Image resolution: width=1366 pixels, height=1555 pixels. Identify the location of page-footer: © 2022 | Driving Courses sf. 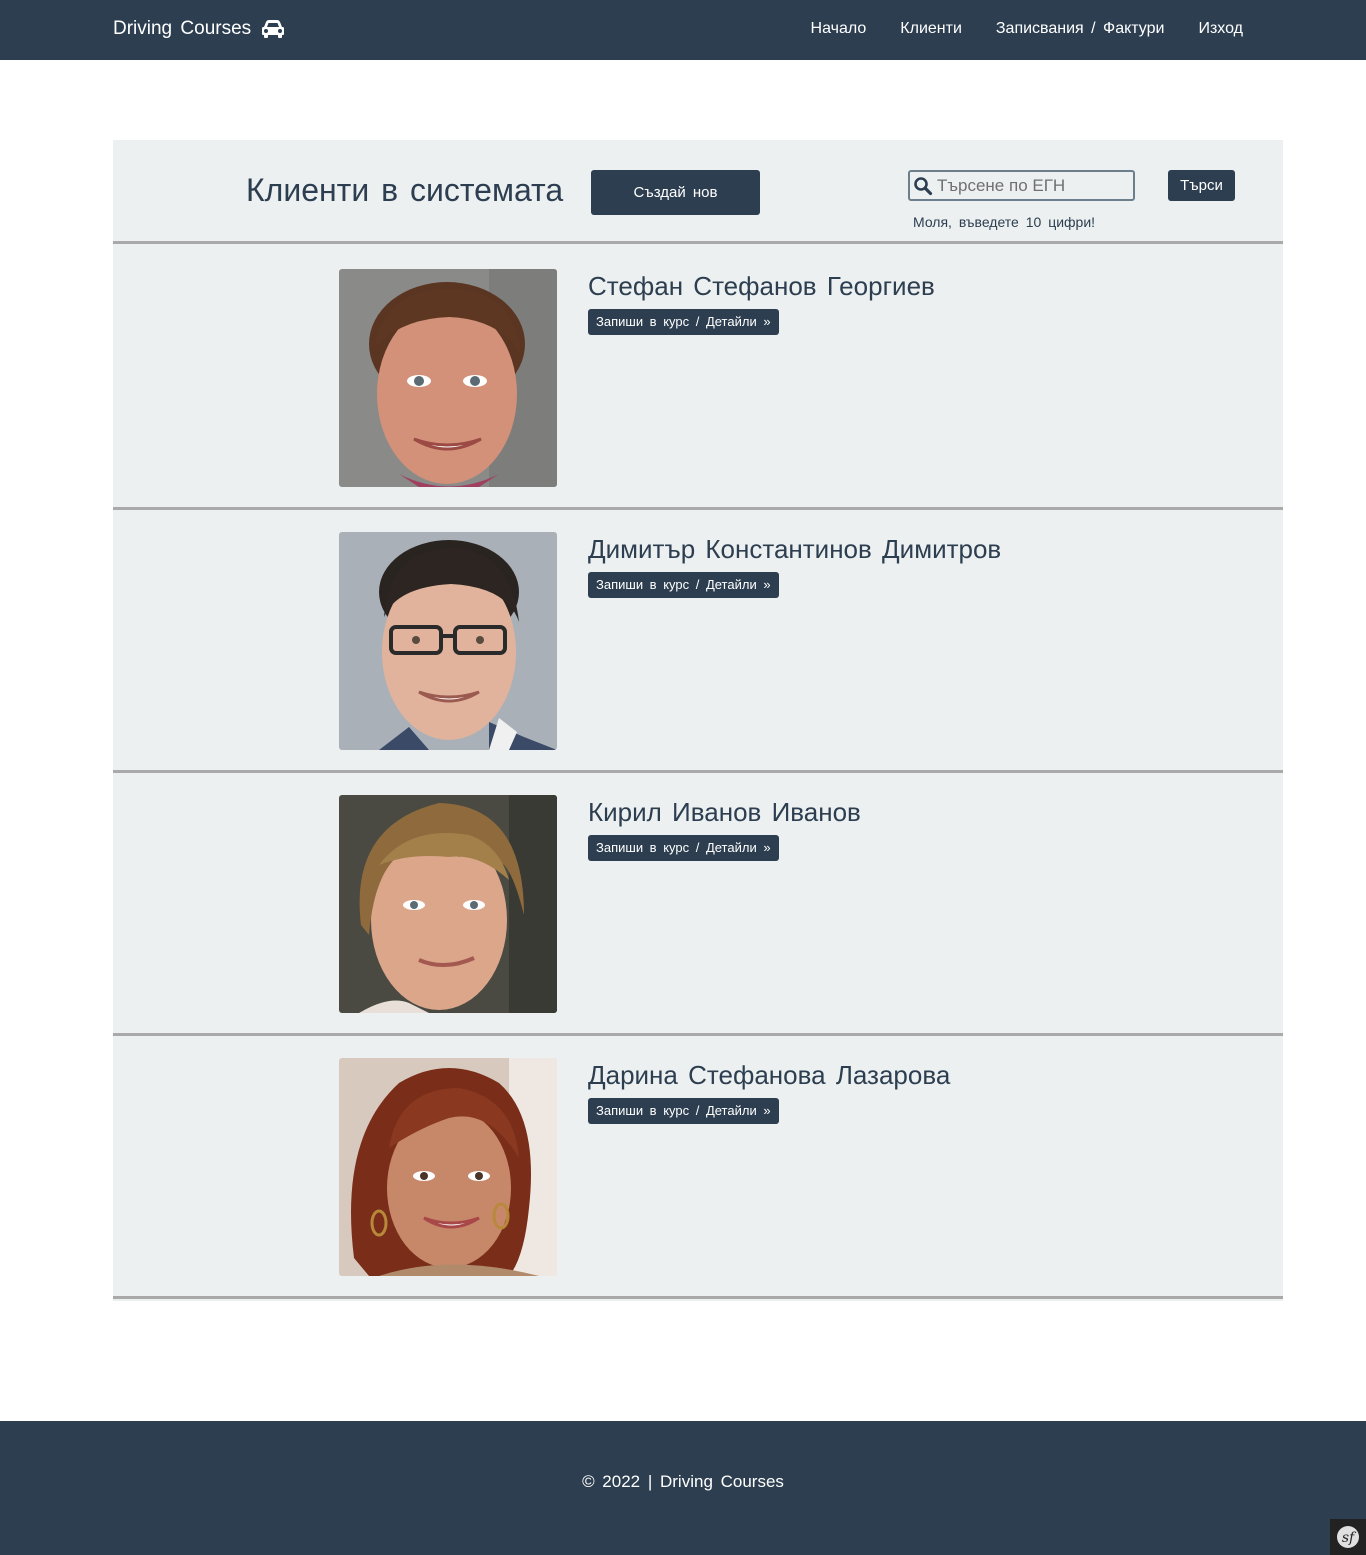
(683, 1488).